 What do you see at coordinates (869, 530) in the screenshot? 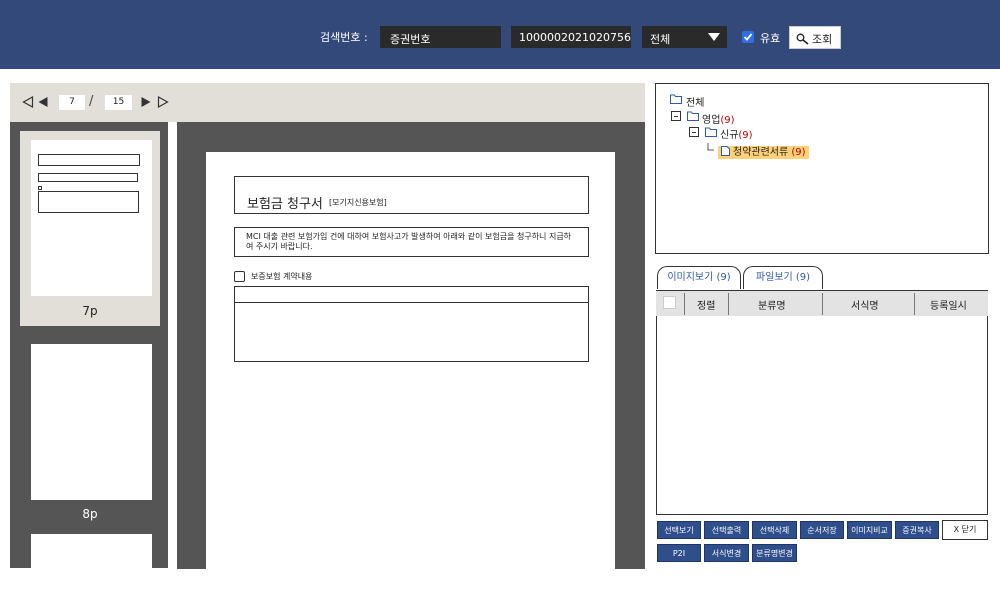
I see `compare-images-button: 이미지비교` at bounding box center [869, 530].